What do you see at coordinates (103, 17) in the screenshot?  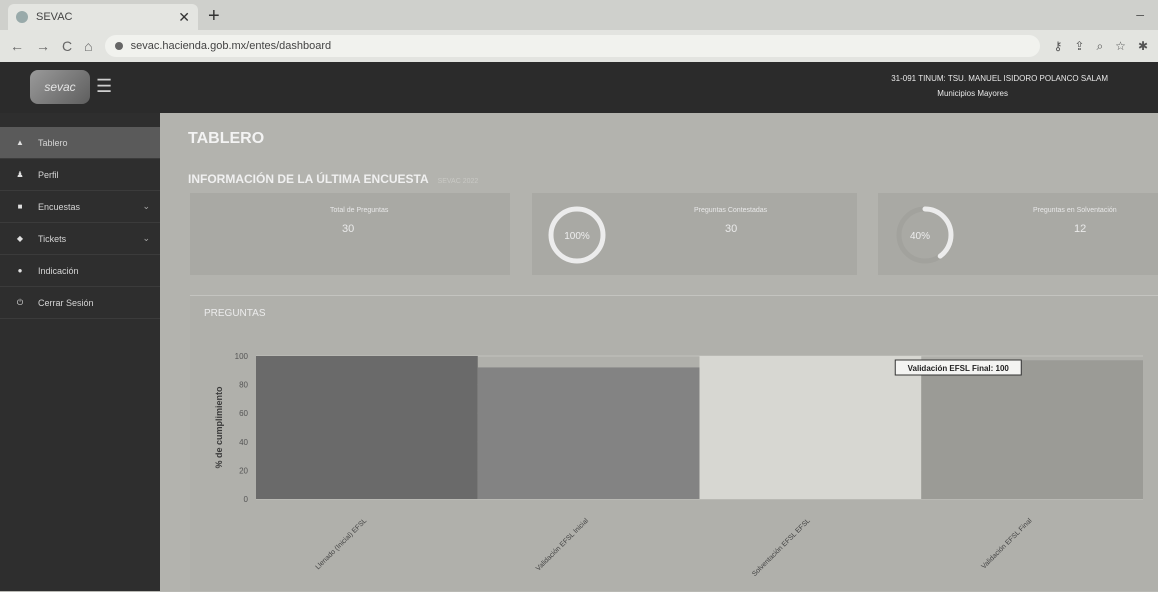 I see `browser-tab: SEVAC ✕` at bounding box center [103, 17].